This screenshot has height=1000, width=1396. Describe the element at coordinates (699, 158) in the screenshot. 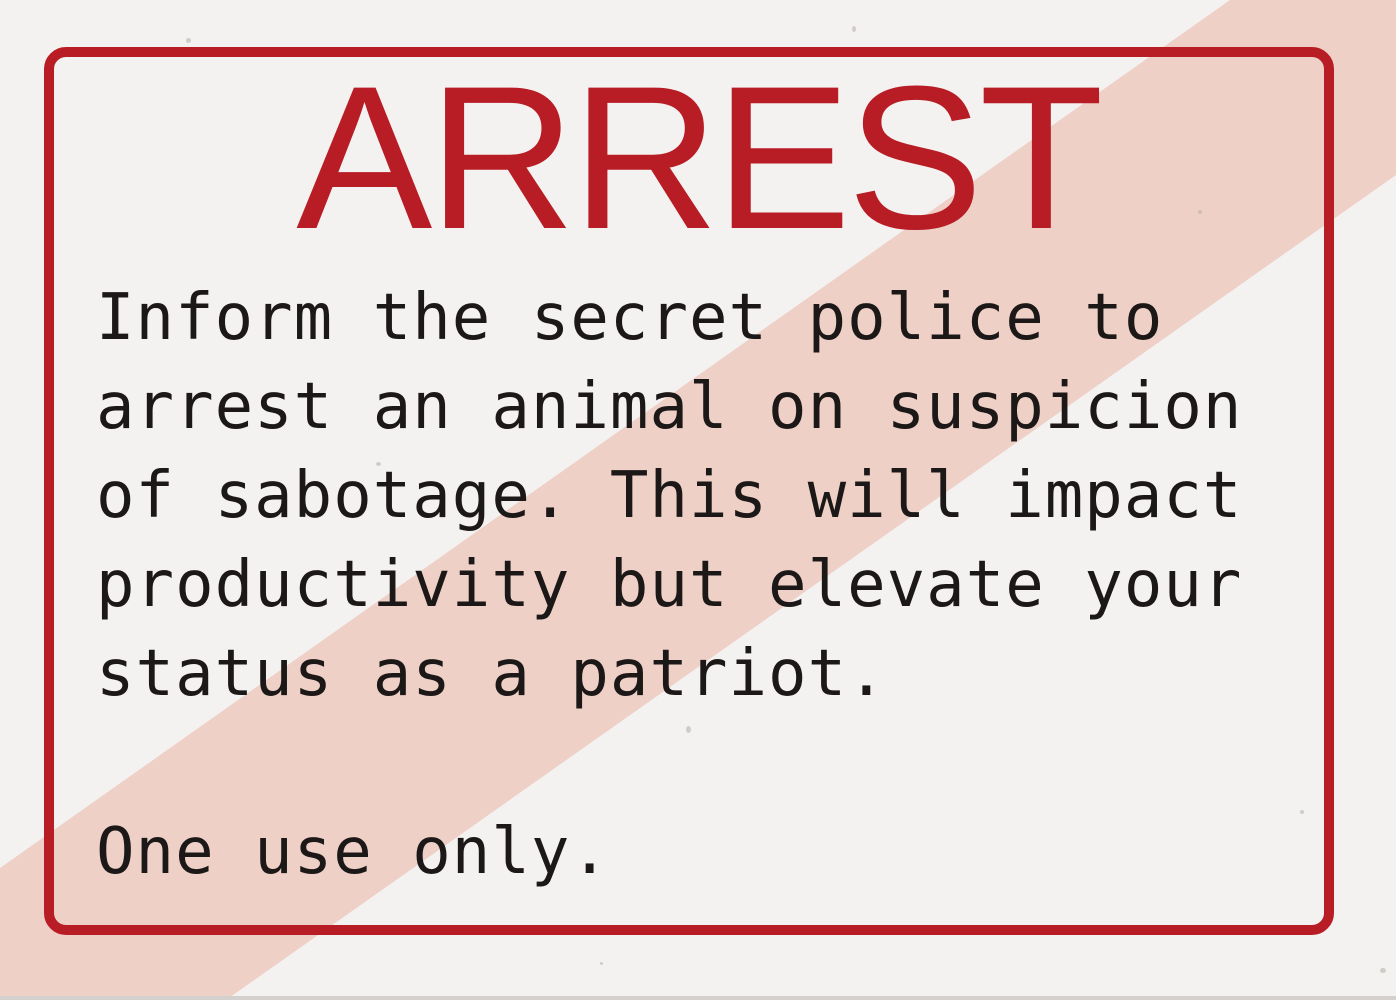

I see `card-title: ARREST` at that location.